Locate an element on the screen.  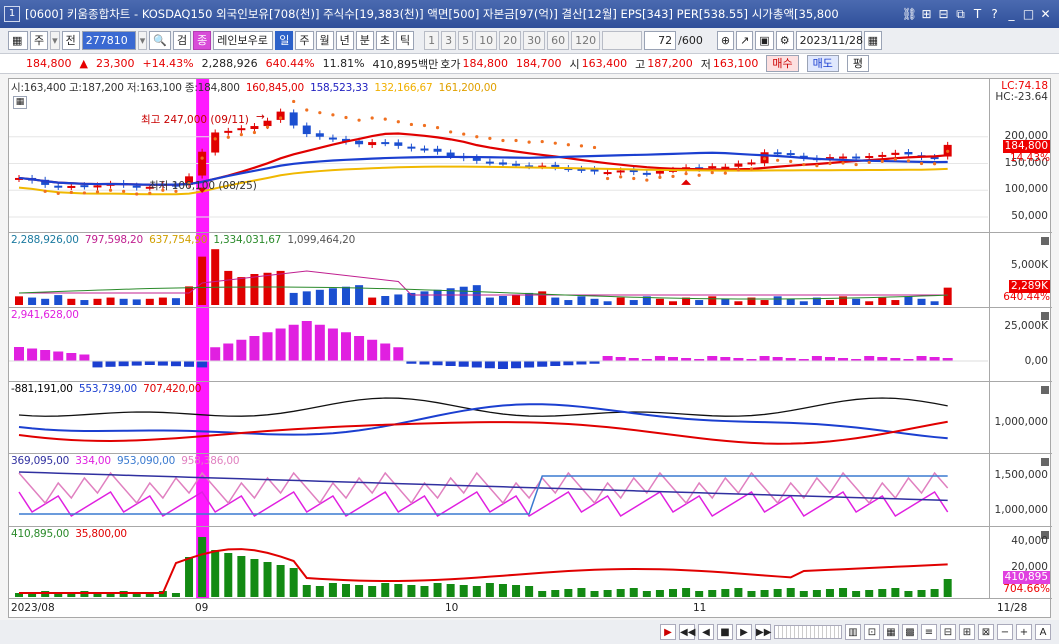
save-icon: ▣ is located at coordinates (764, 40).